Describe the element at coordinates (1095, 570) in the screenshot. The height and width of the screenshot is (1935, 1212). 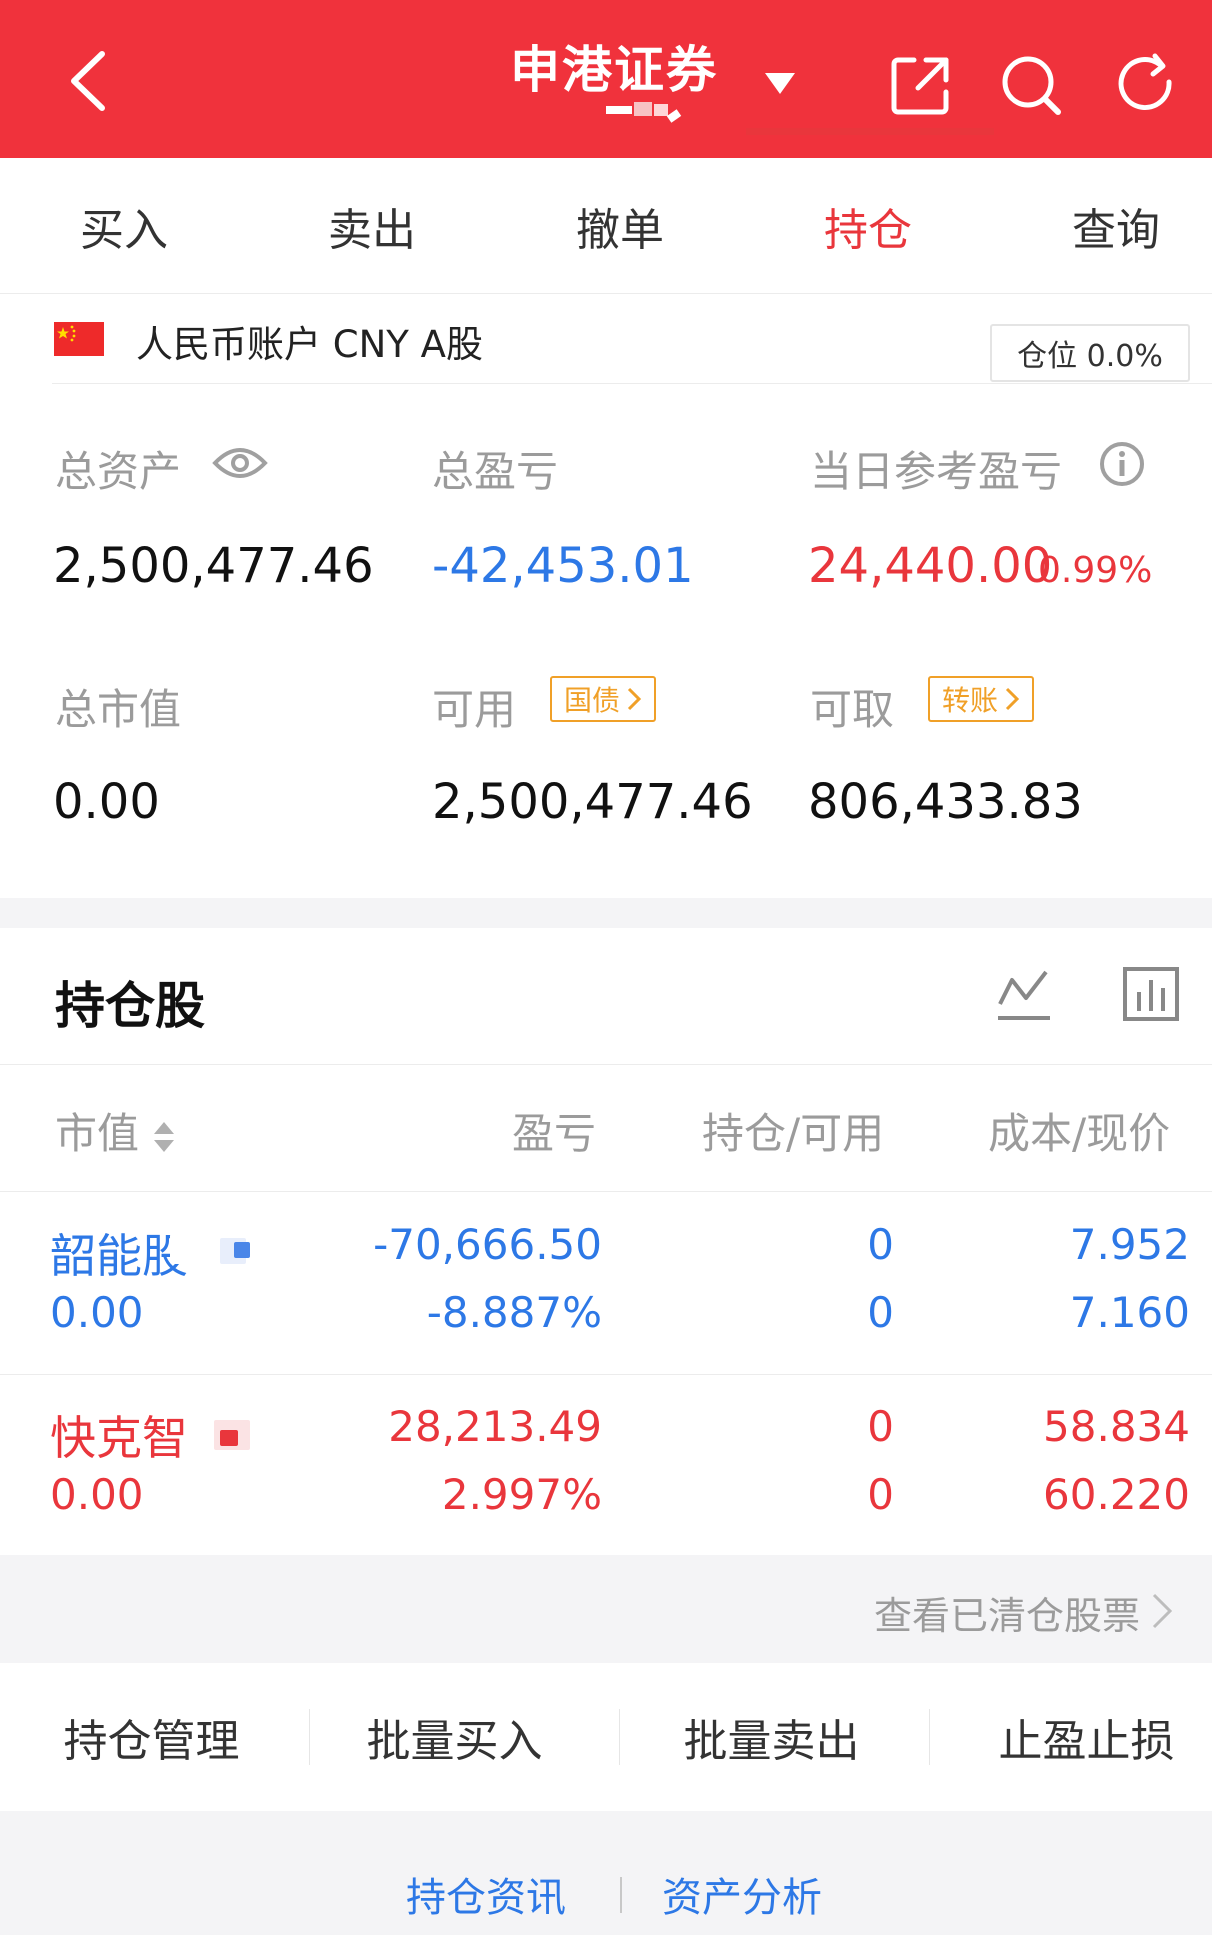
I see `daily-pnl-percent: 0.99%` at that location.